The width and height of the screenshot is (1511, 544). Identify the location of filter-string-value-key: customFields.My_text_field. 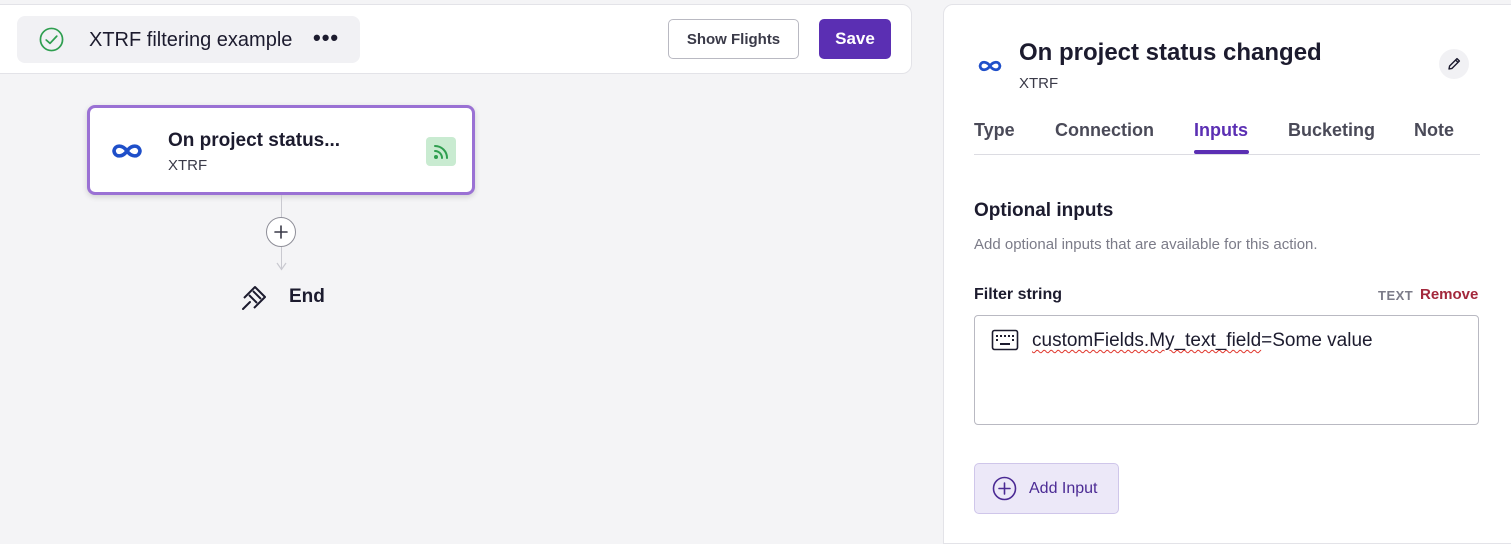
(1147, 340).